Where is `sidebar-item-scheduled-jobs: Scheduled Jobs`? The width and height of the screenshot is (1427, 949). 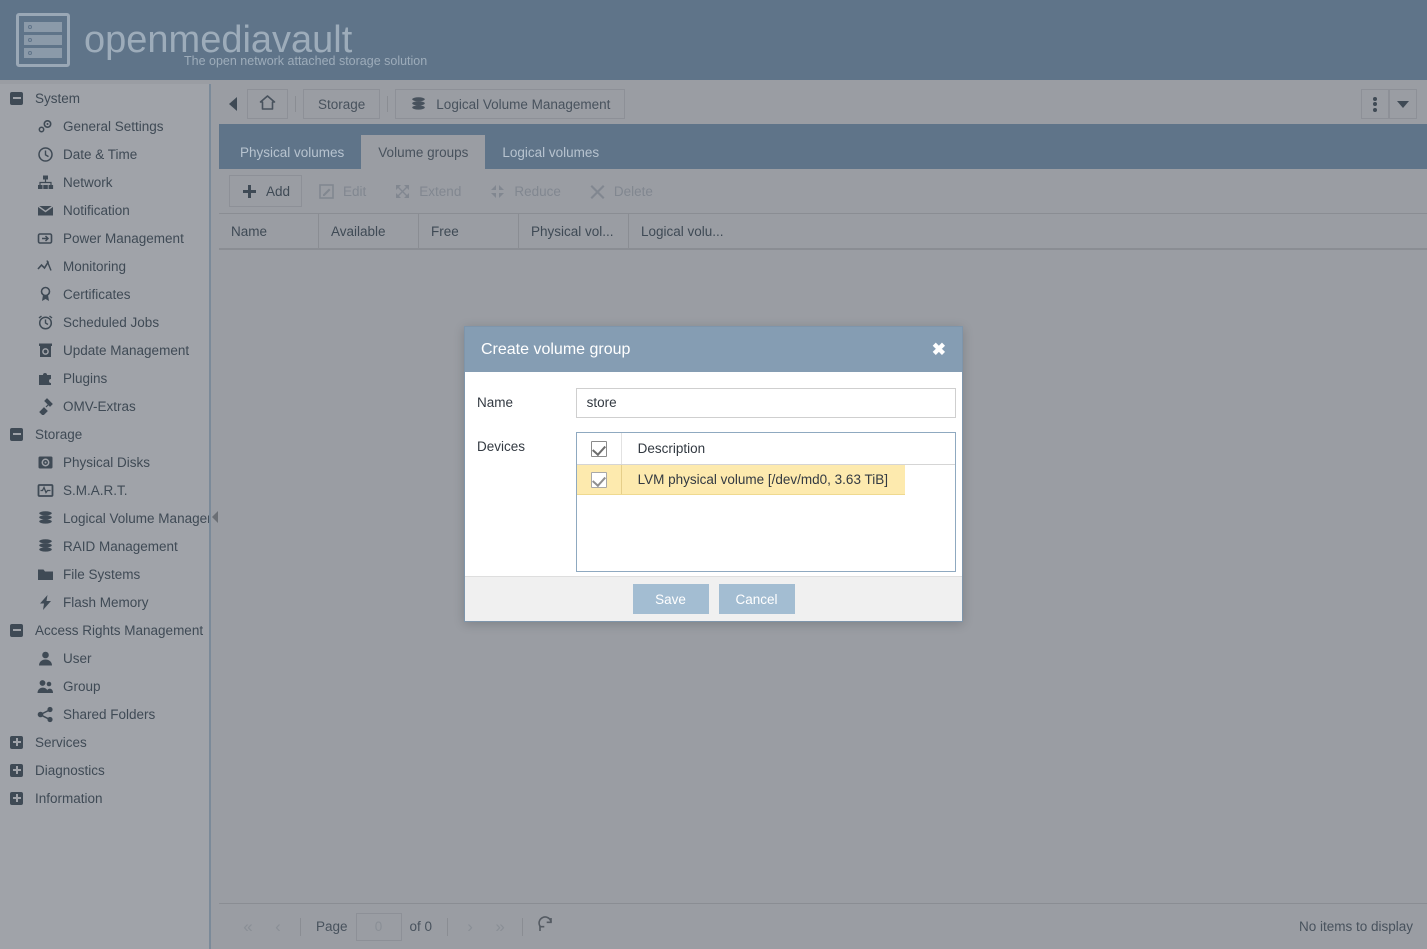
sidebar-item-scheduled-jobs: Scheduled Jobs is located at coordinates (104, 322).